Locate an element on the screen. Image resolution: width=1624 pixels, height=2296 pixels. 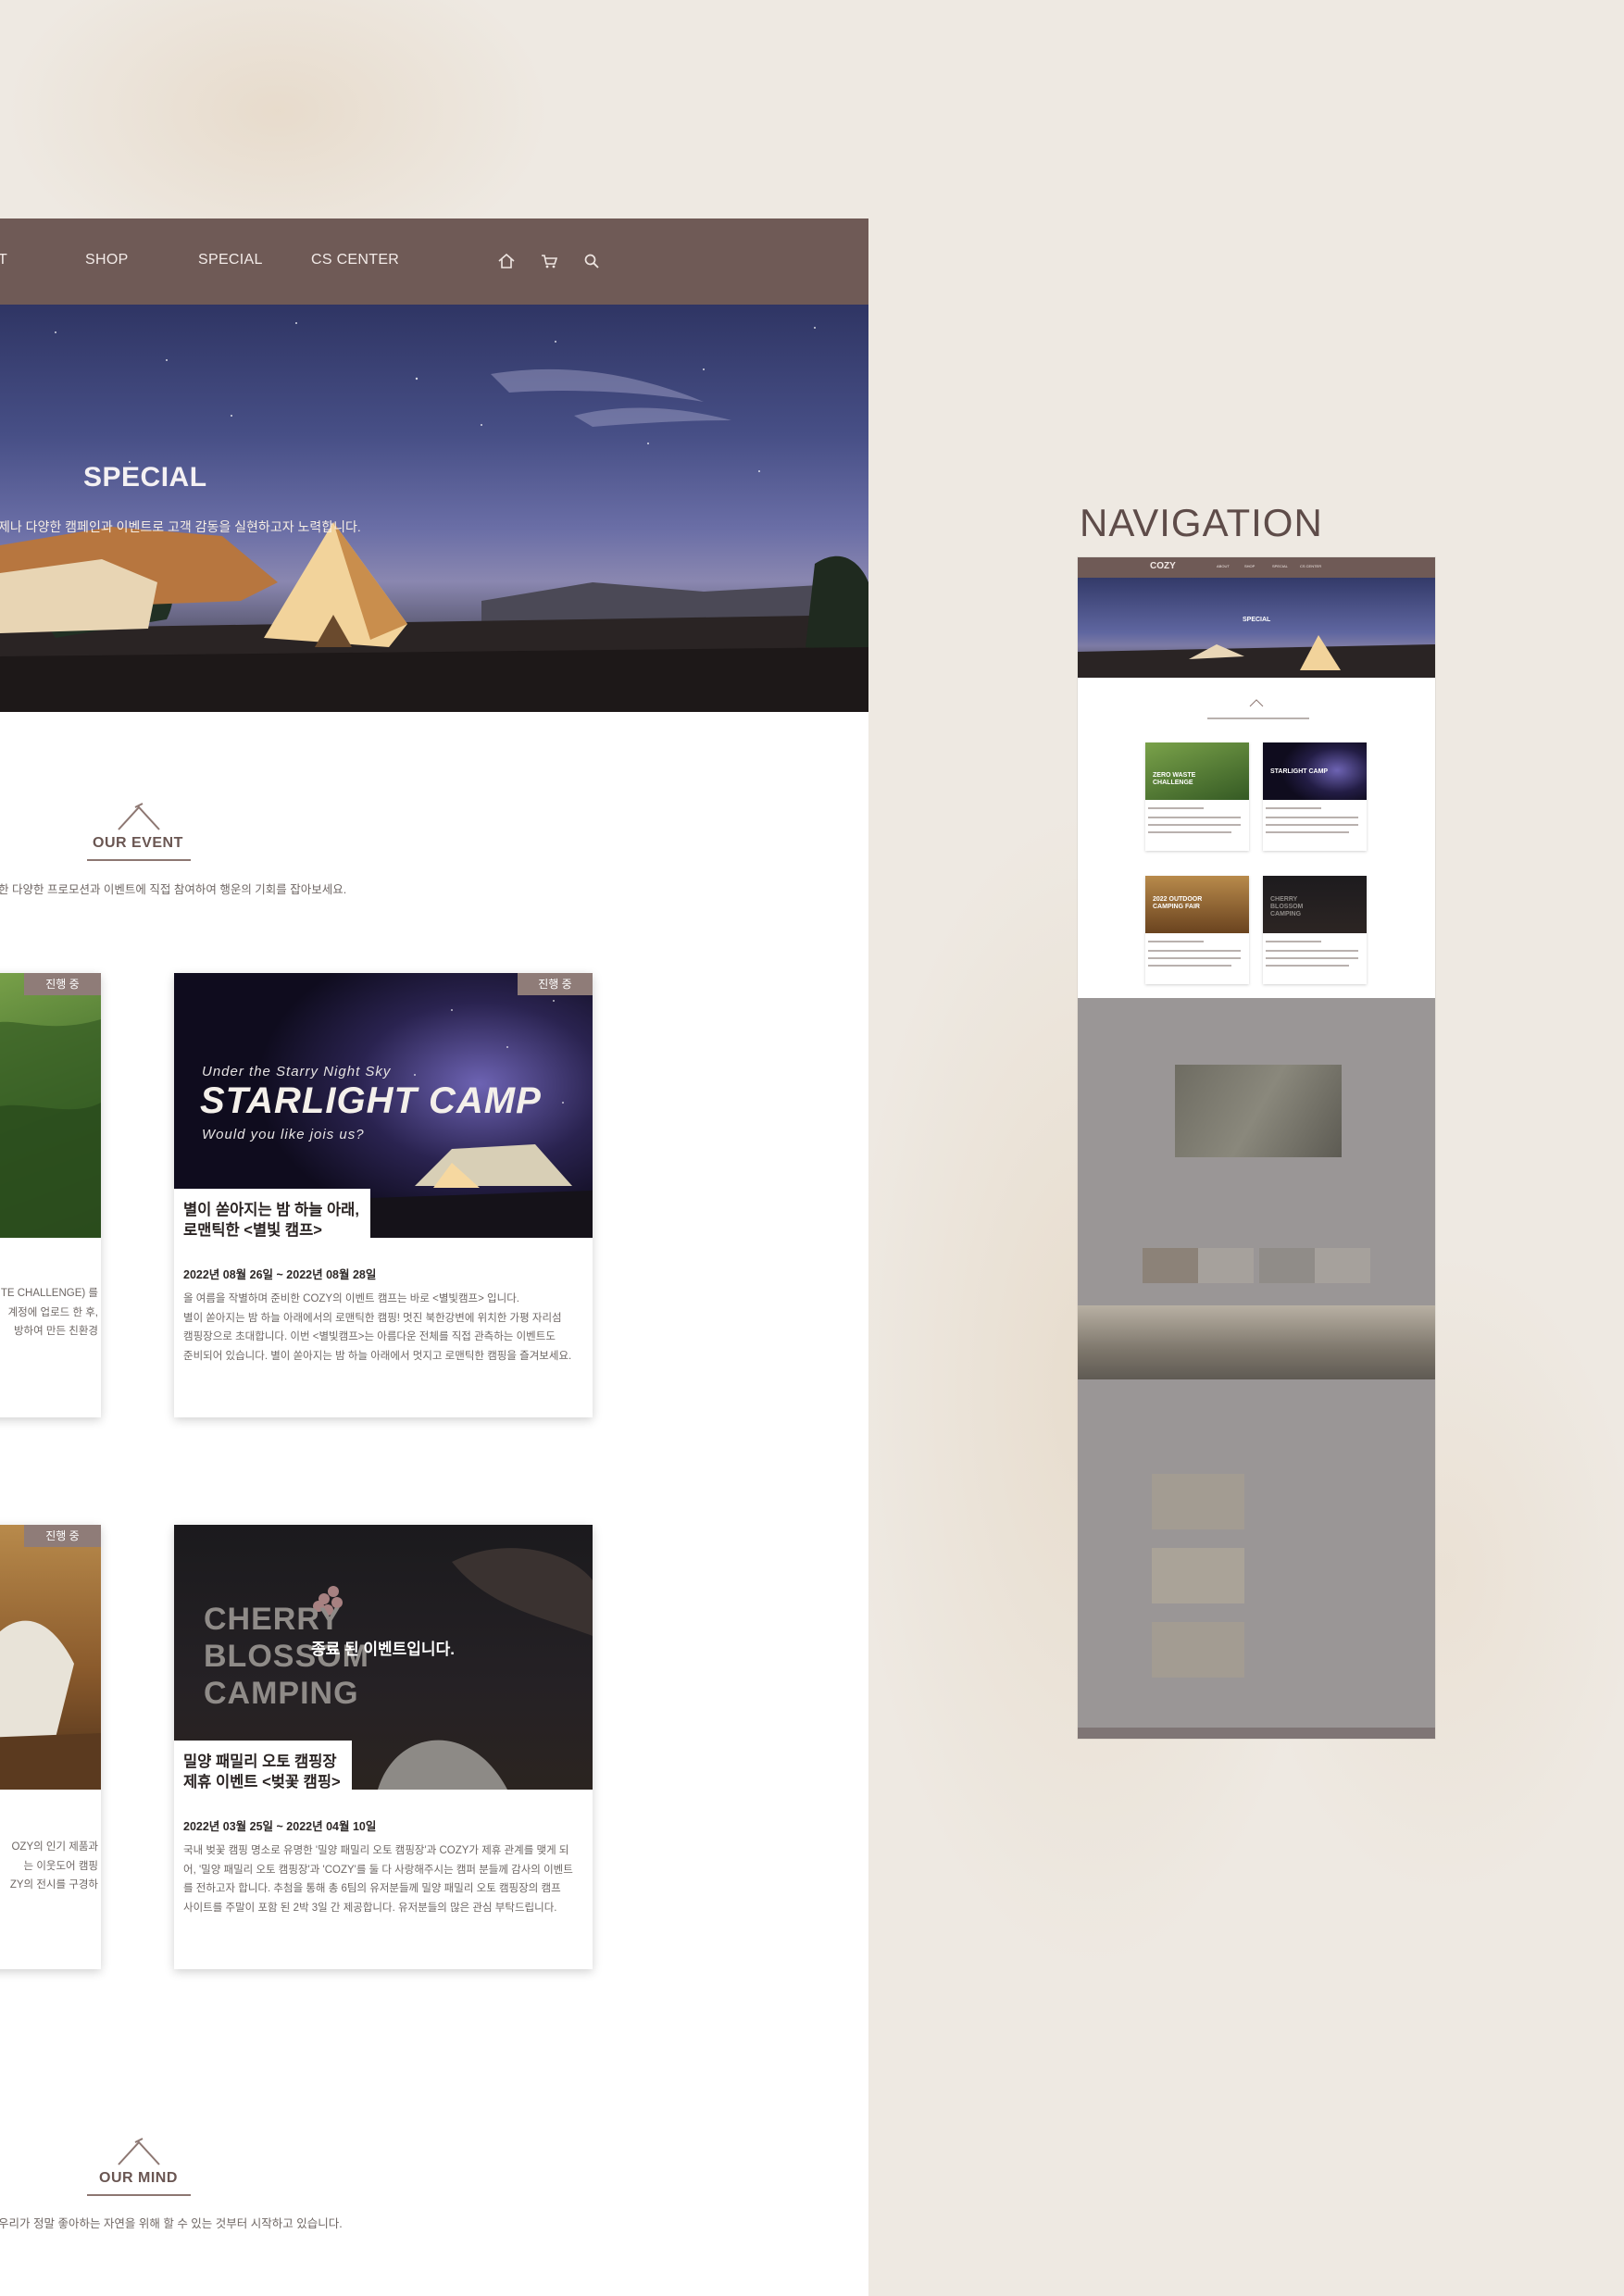
thumb-hero: SPECIAL is located at coordinates (1256, 628).